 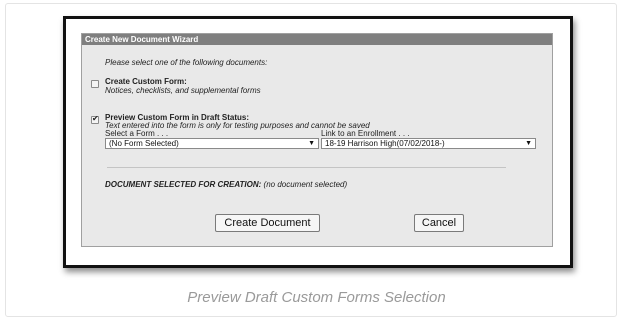 What do you see at coordinates (439, 223) in the screenshot?
I see `cancel-button: Cancel` at bounding box center [439, 223].